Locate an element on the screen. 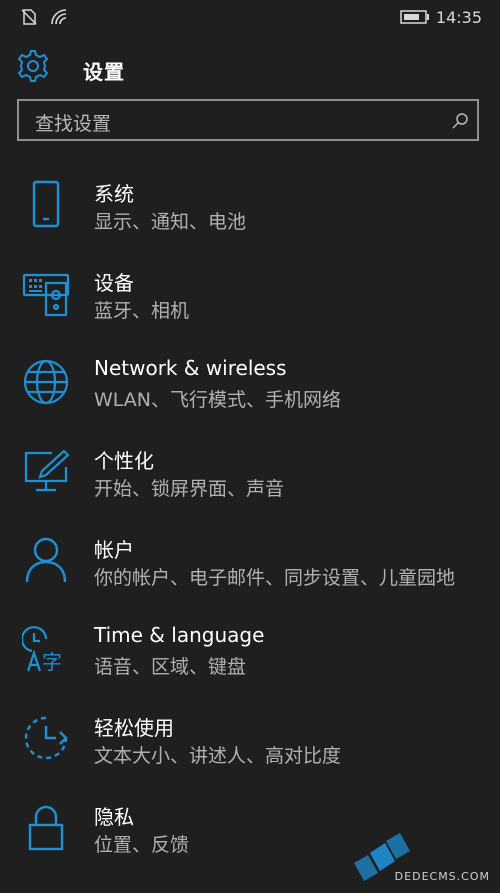 This screenshot has width=500, height=893. item-subtitle: WLAN、飞行模式、手机网络 is located at coordinates (218, 400).